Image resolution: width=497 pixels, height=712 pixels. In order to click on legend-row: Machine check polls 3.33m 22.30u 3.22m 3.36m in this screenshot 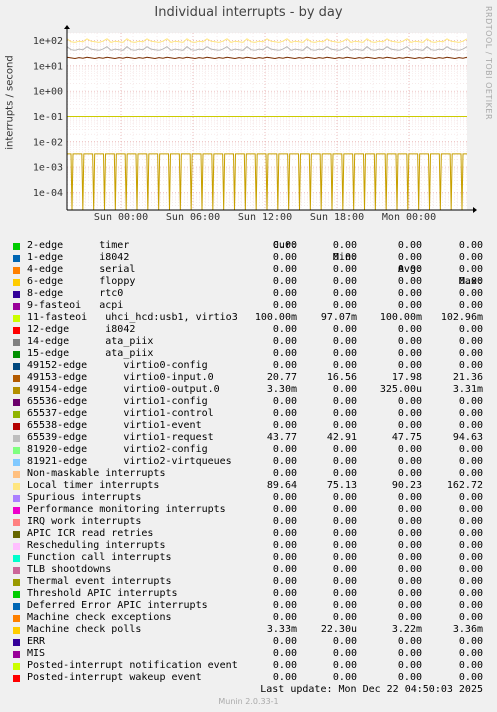, I will do `click(248, 630)`.